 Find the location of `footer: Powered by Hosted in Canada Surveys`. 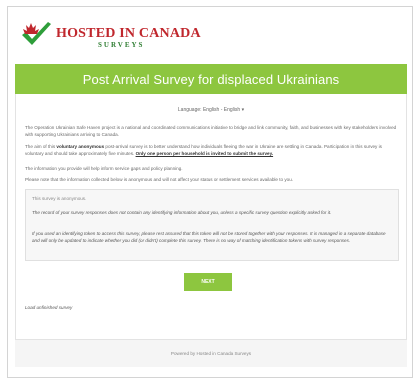

footer: Powered by Hosted in Canada Surveys is located at coordinates (211, 353).